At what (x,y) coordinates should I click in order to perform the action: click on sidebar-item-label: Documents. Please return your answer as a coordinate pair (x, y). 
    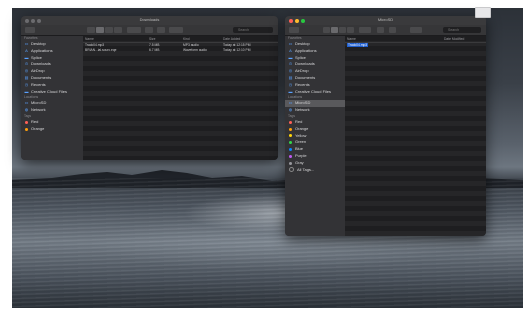
    Looking at the image, I should click on (305, 77).